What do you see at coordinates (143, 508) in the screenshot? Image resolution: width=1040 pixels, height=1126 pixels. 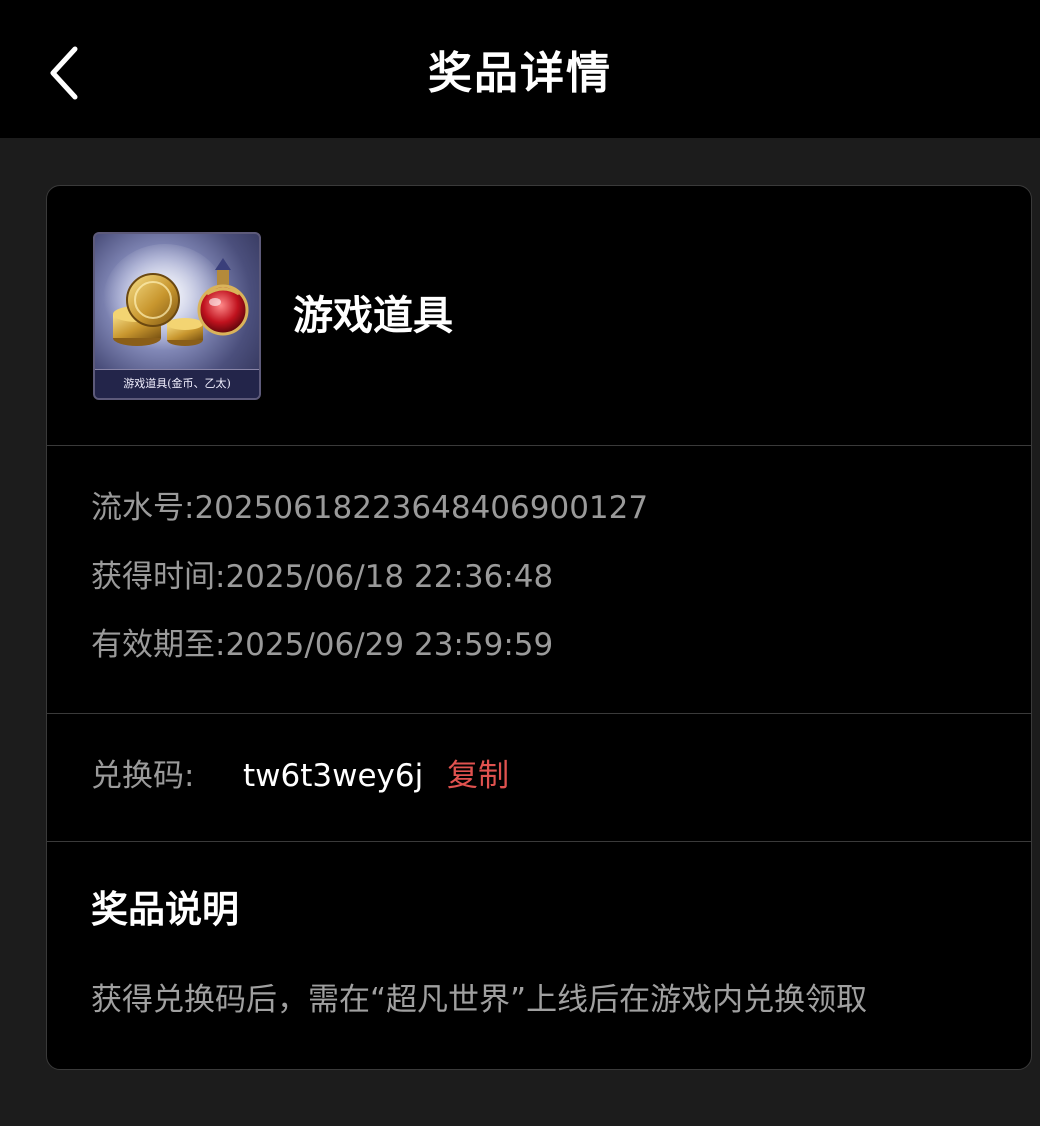 I see `serial-label: 流水号:` at bounding box center [143, 508].